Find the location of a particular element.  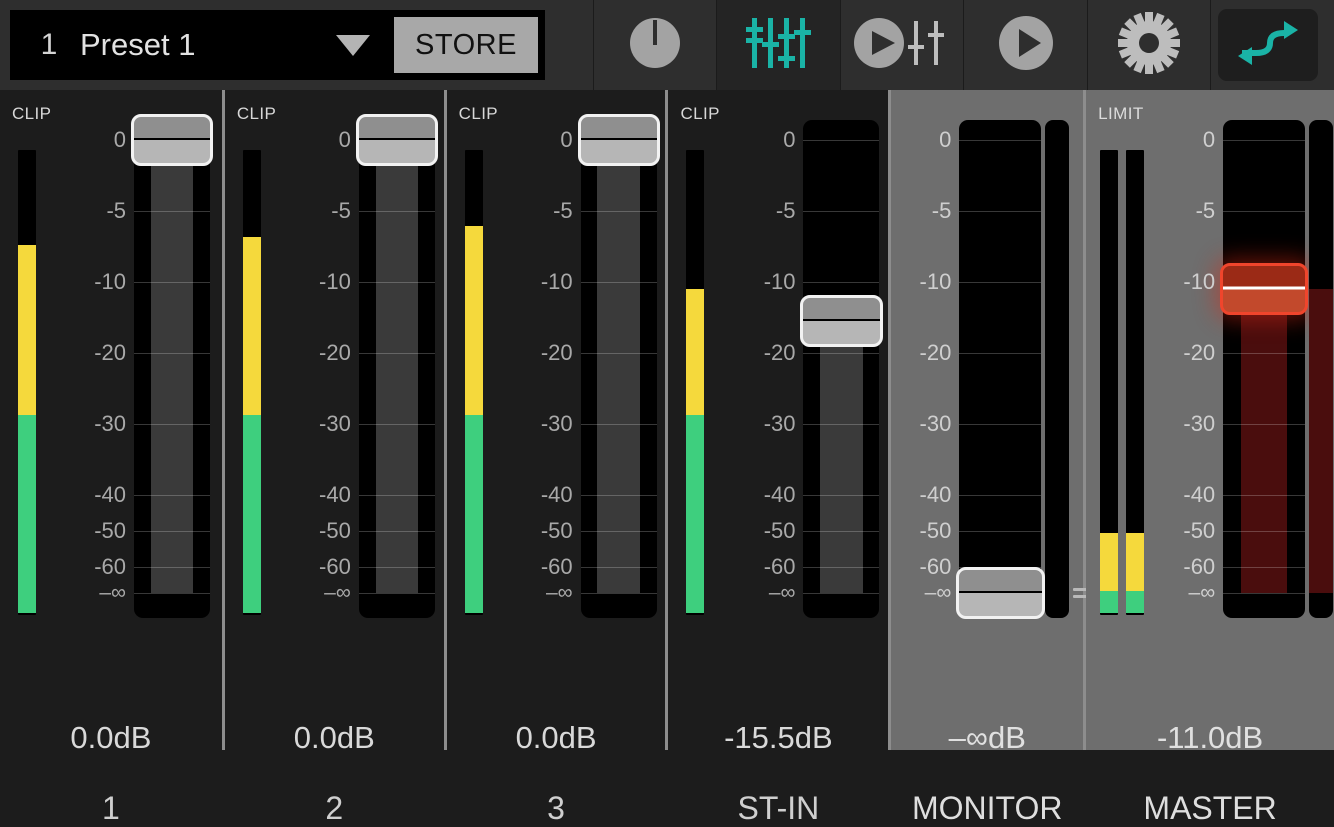

meter-segment-green is located at coordinates (1109, 602).